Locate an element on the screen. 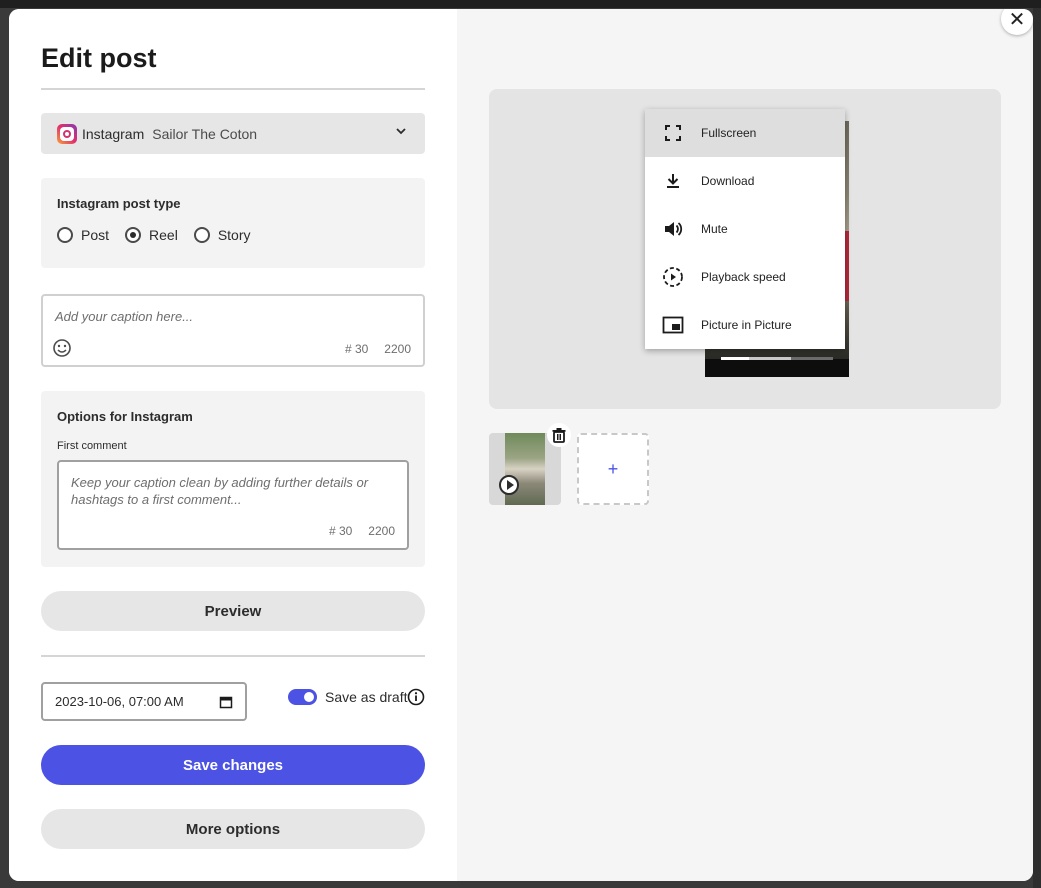 The width and height of the screenshot is (1041, 888). menu-label: Download is located at coordinates (728, 181).